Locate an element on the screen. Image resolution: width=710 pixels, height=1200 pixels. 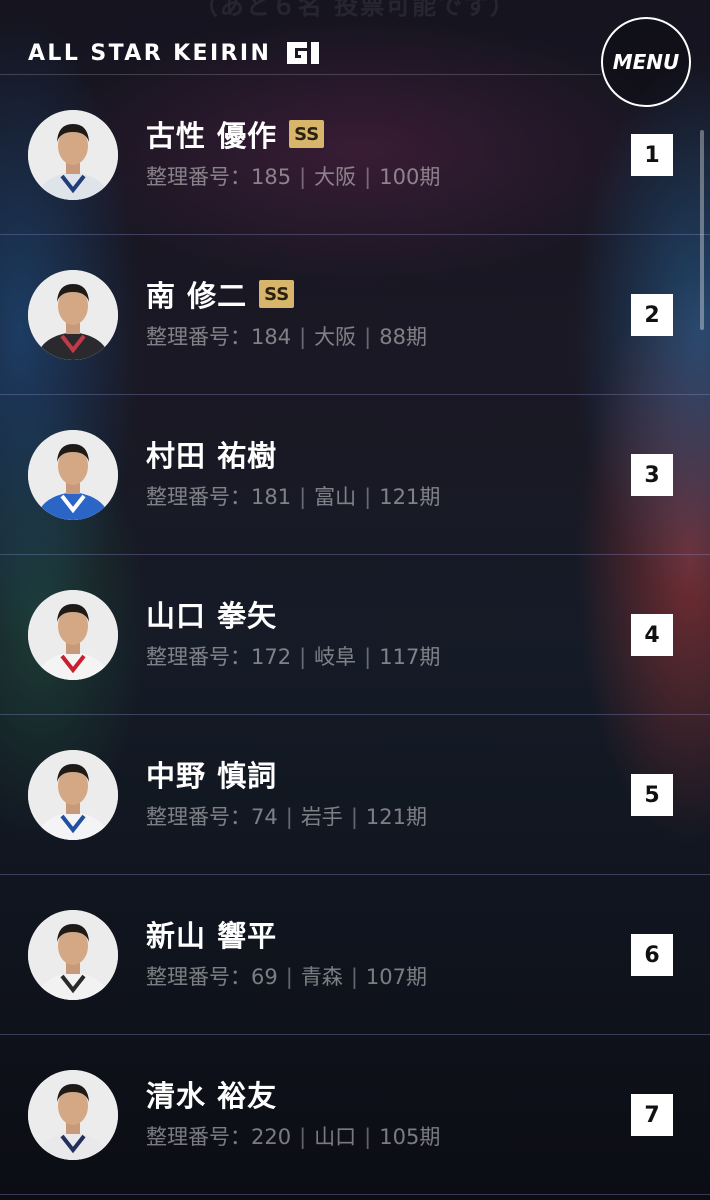
rider-info: 整理番号：69 | 青森 | 107期 is located at coordinates (286, 976).